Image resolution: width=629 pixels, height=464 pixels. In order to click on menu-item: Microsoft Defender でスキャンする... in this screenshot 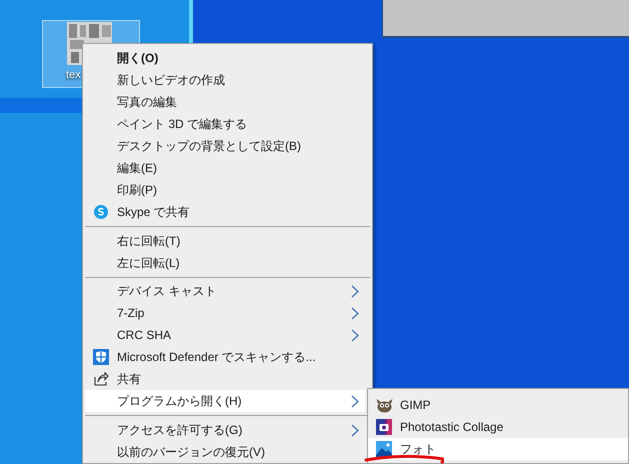, I will do `click(225, 357)`.